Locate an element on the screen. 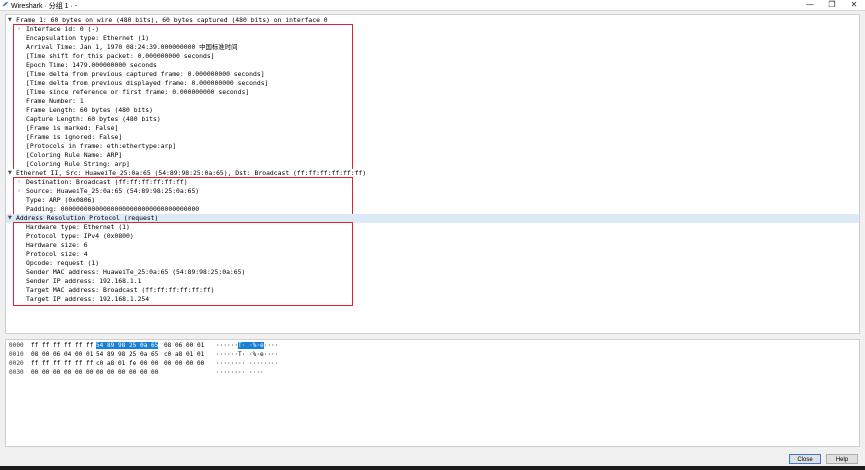 The height and width of the screenshot is (470, 865). hex-offset: 0020 is located at coordinates (16, 363).